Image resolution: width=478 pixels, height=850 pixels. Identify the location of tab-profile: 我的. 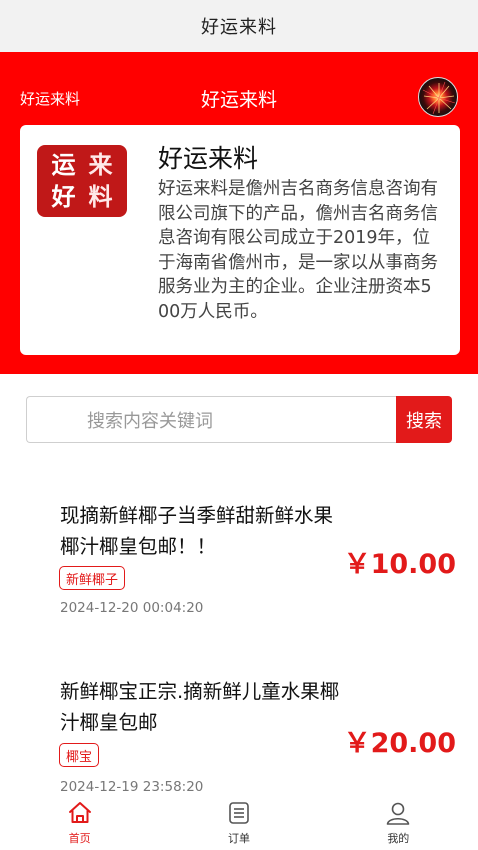
(398, 824).